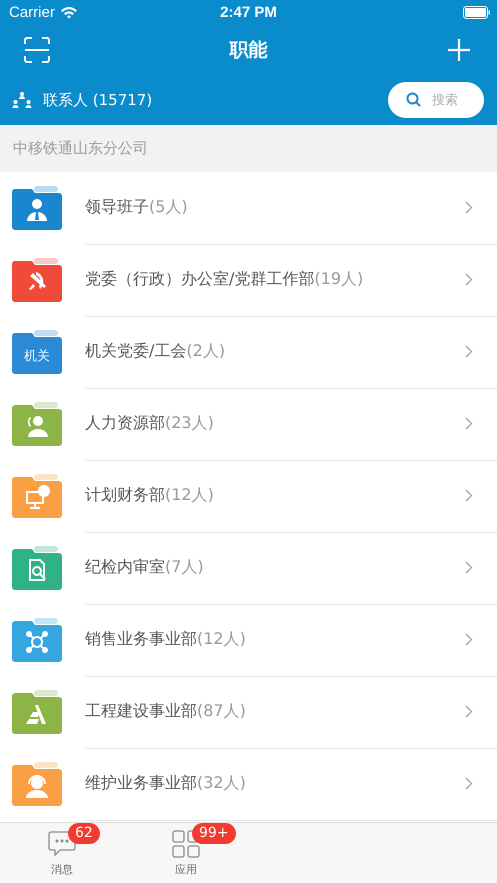 Image resolution: width=497 pixels, height=883 pixels. Describe the element at coordinates (248, 640) in the screenshot. I see `department-item: 销售业务事业部(12人)` at that location.